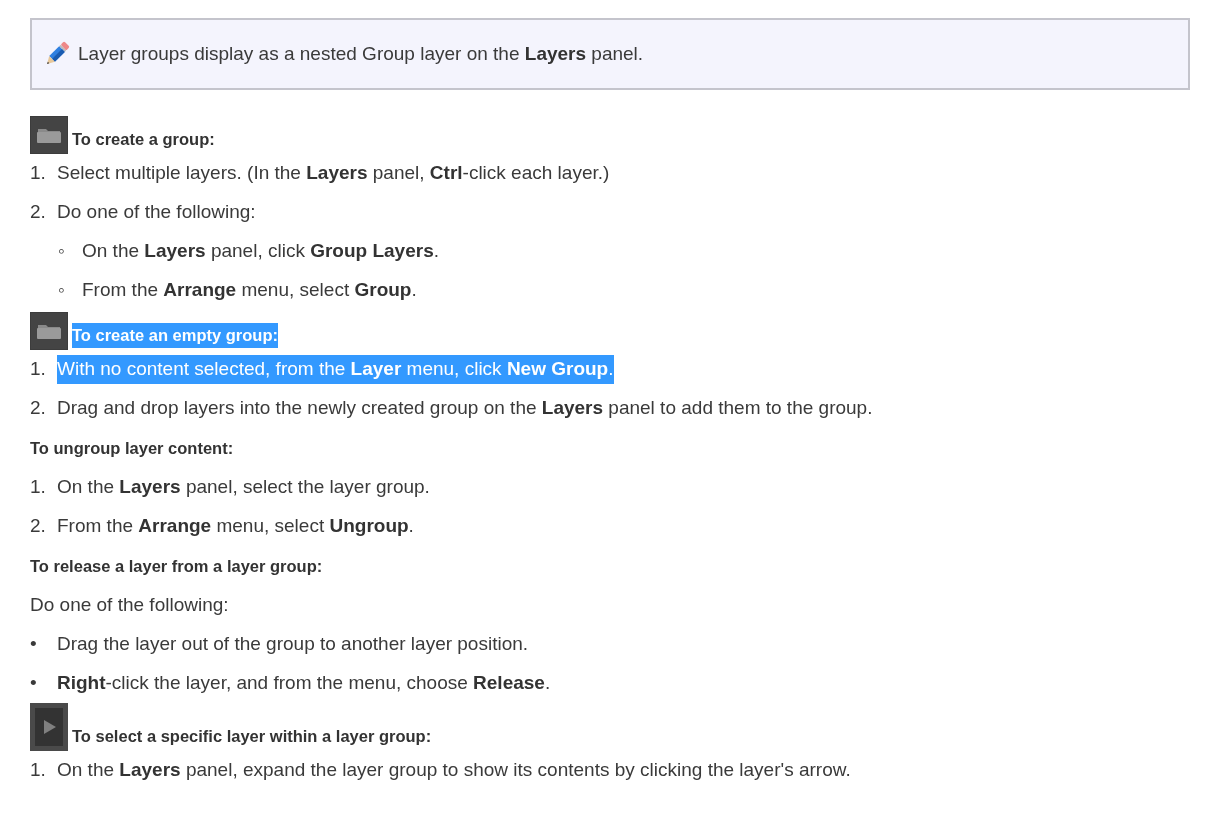  Describe the element at coordinates (454, 770) in the screenshot. I see `step-text: On the Layers panel, expand the layer group to show its contents by clicking the layer's arrow.` at that location.